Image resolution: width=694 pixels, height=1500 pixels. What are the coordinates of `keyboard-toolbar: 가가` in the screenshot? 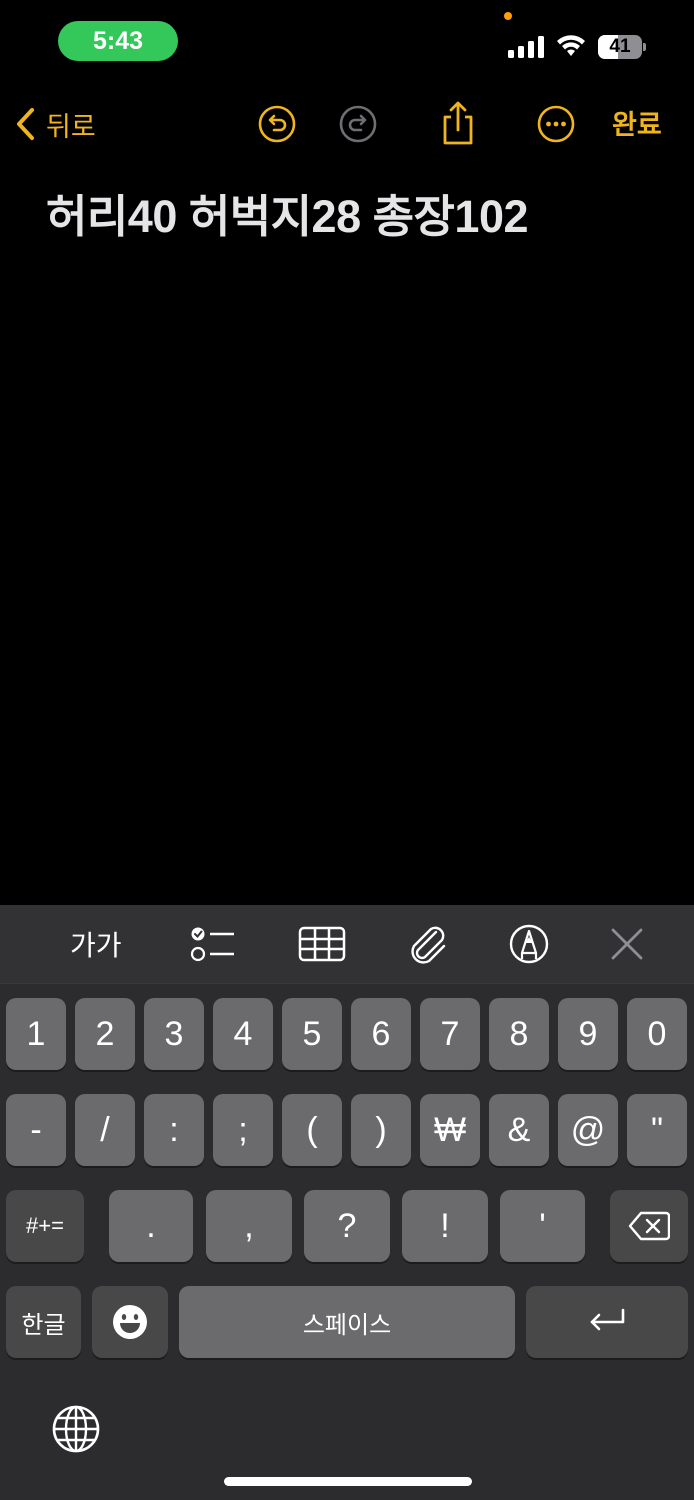 It's located at (347, 944).